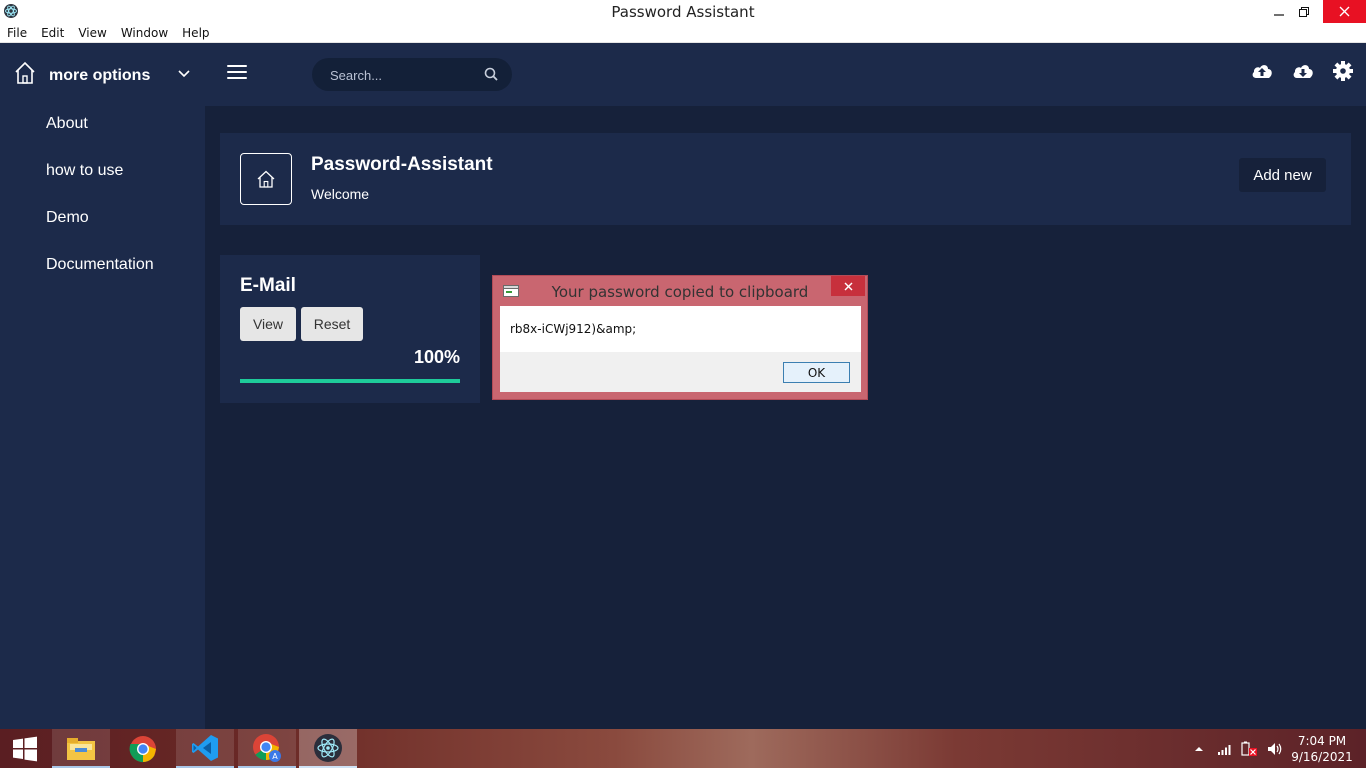  Describe the element at coordinates (1275, 749) in the screenshot. I see `volume-icon` at that location.